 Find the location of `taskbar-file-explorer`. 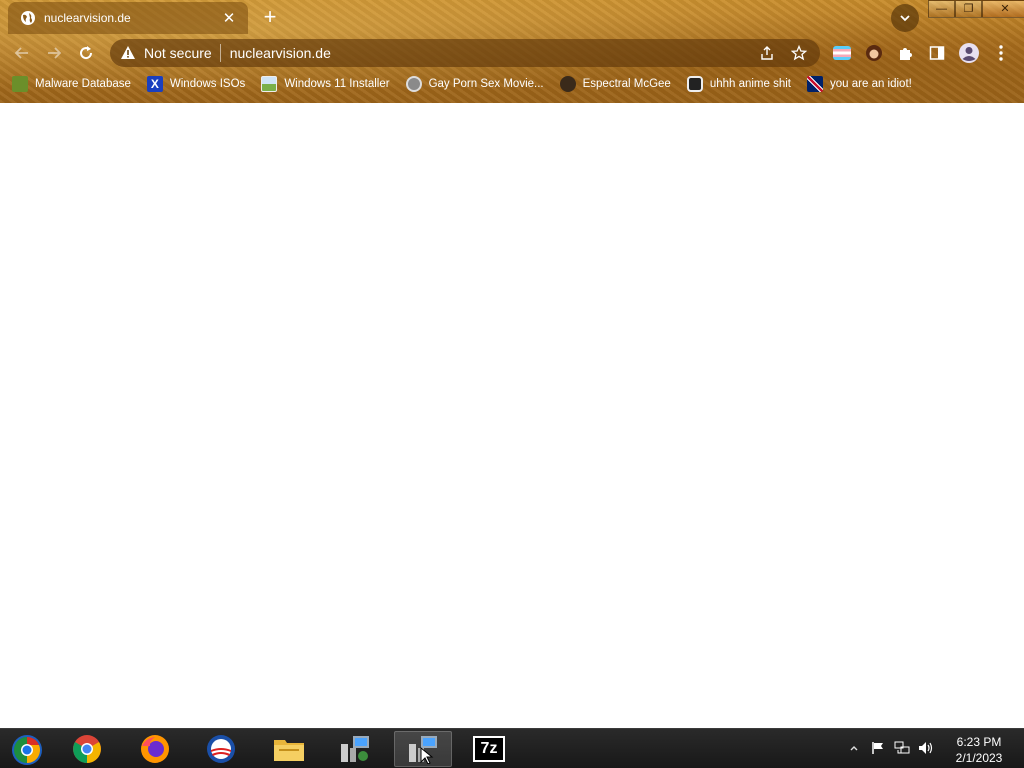

taskbar-file-explorer is located at coordinates (289, 749).